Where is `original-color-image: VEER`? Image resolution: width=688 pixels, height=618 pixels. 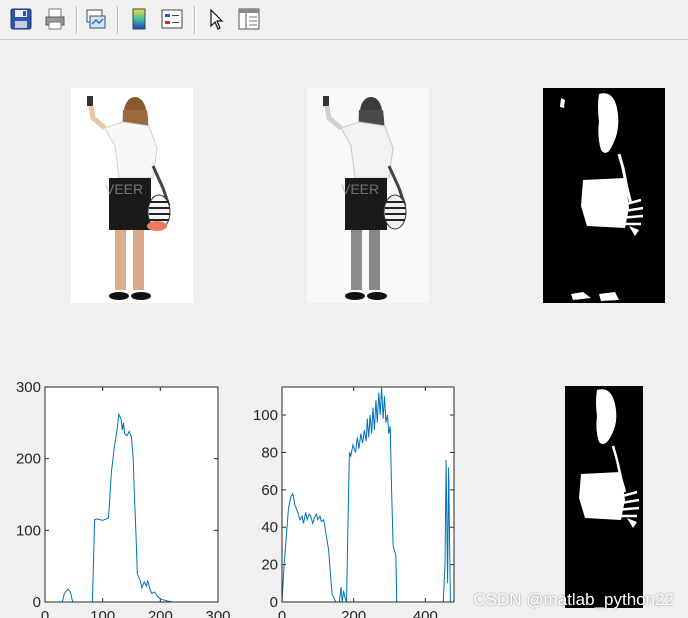
original-color-image: VEER is located at coordinates (132, 195).